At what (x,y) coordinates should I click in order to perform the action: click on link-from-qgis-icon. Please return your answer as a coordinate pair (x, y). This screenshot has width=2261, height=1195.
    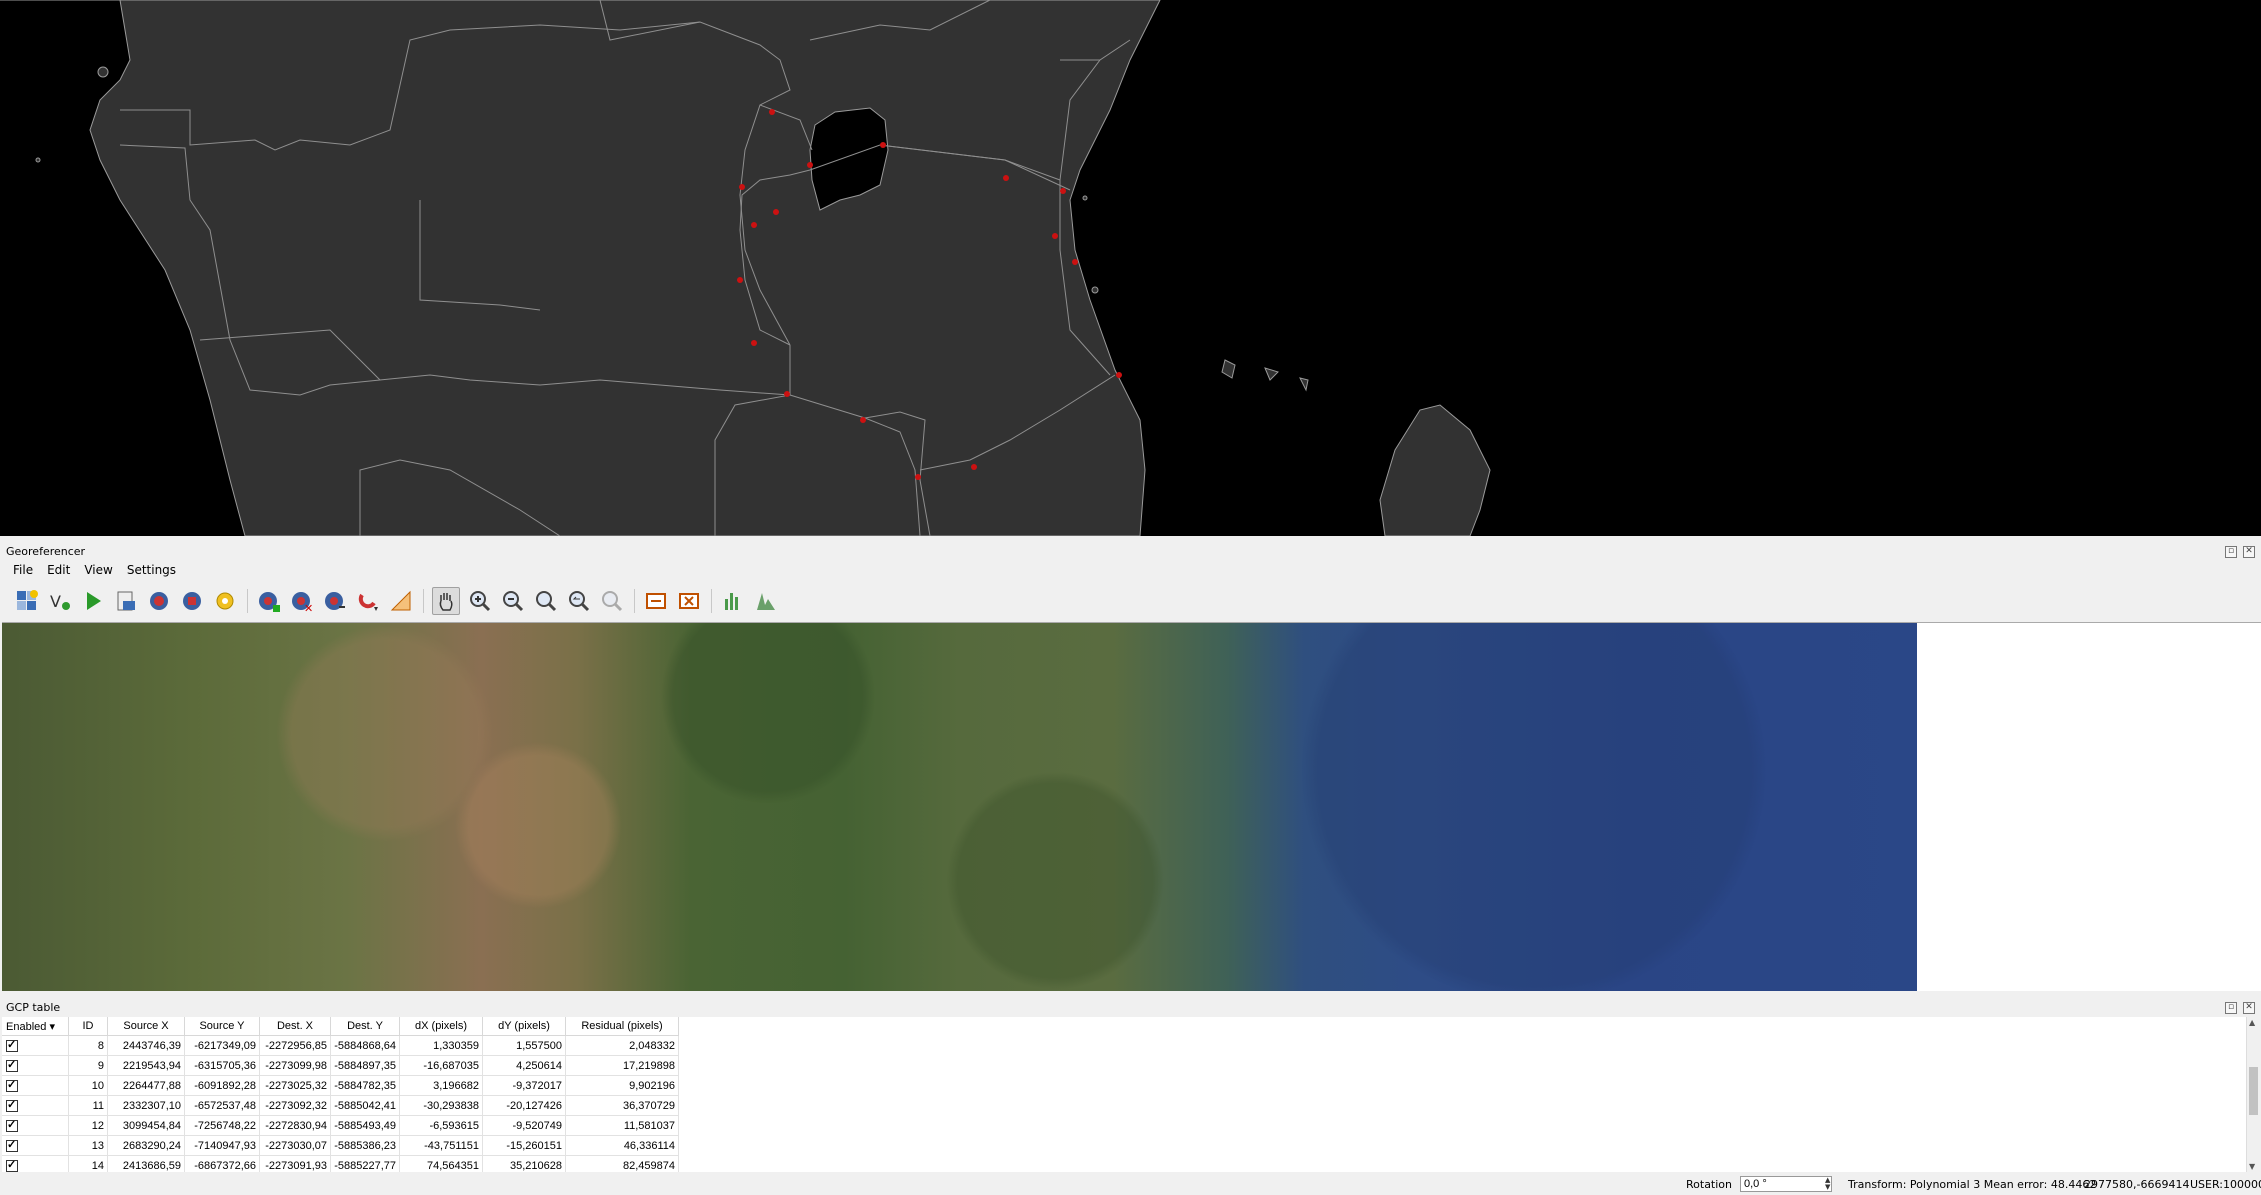
    Looking at the image, I should click on (689, 601).